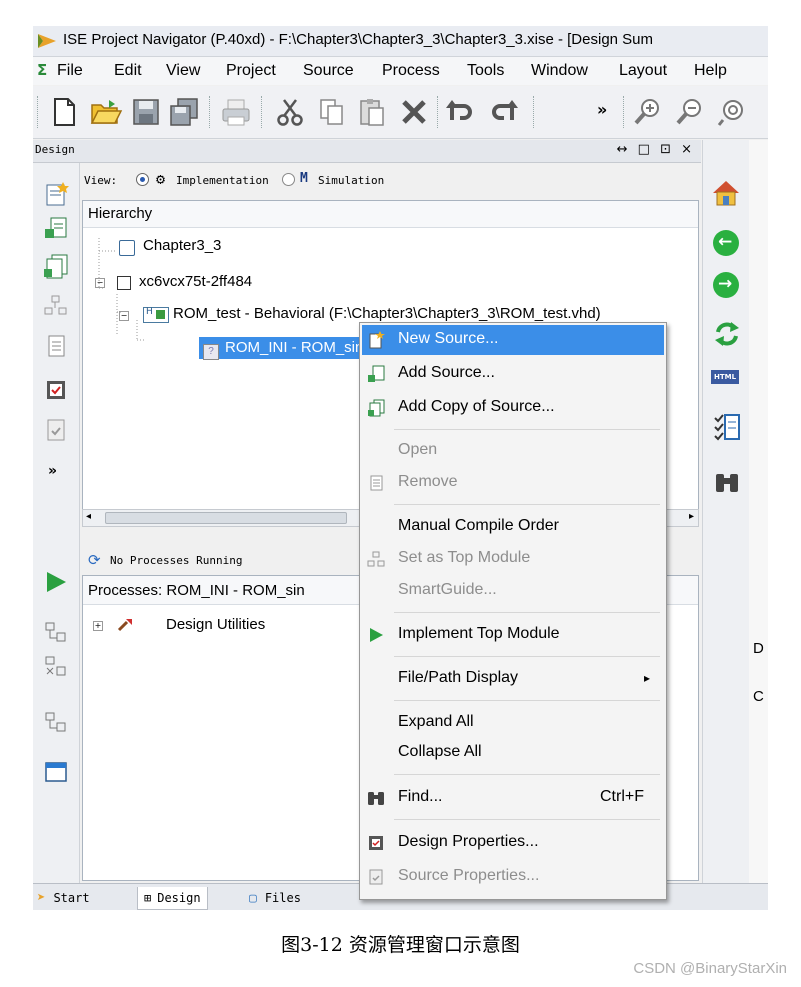  What do you see at coordinates (732, 112) in the screenshot?
I see `zoom-full-icon` at bounding box center [732, 112].